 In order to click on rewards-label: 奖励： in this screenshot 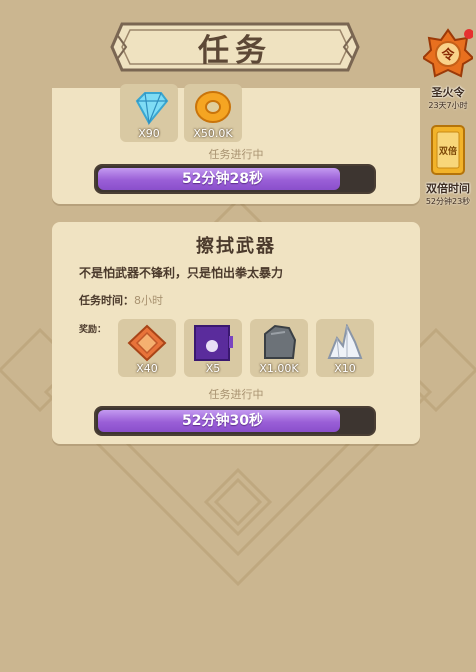, I will do `click(93, 330)`.